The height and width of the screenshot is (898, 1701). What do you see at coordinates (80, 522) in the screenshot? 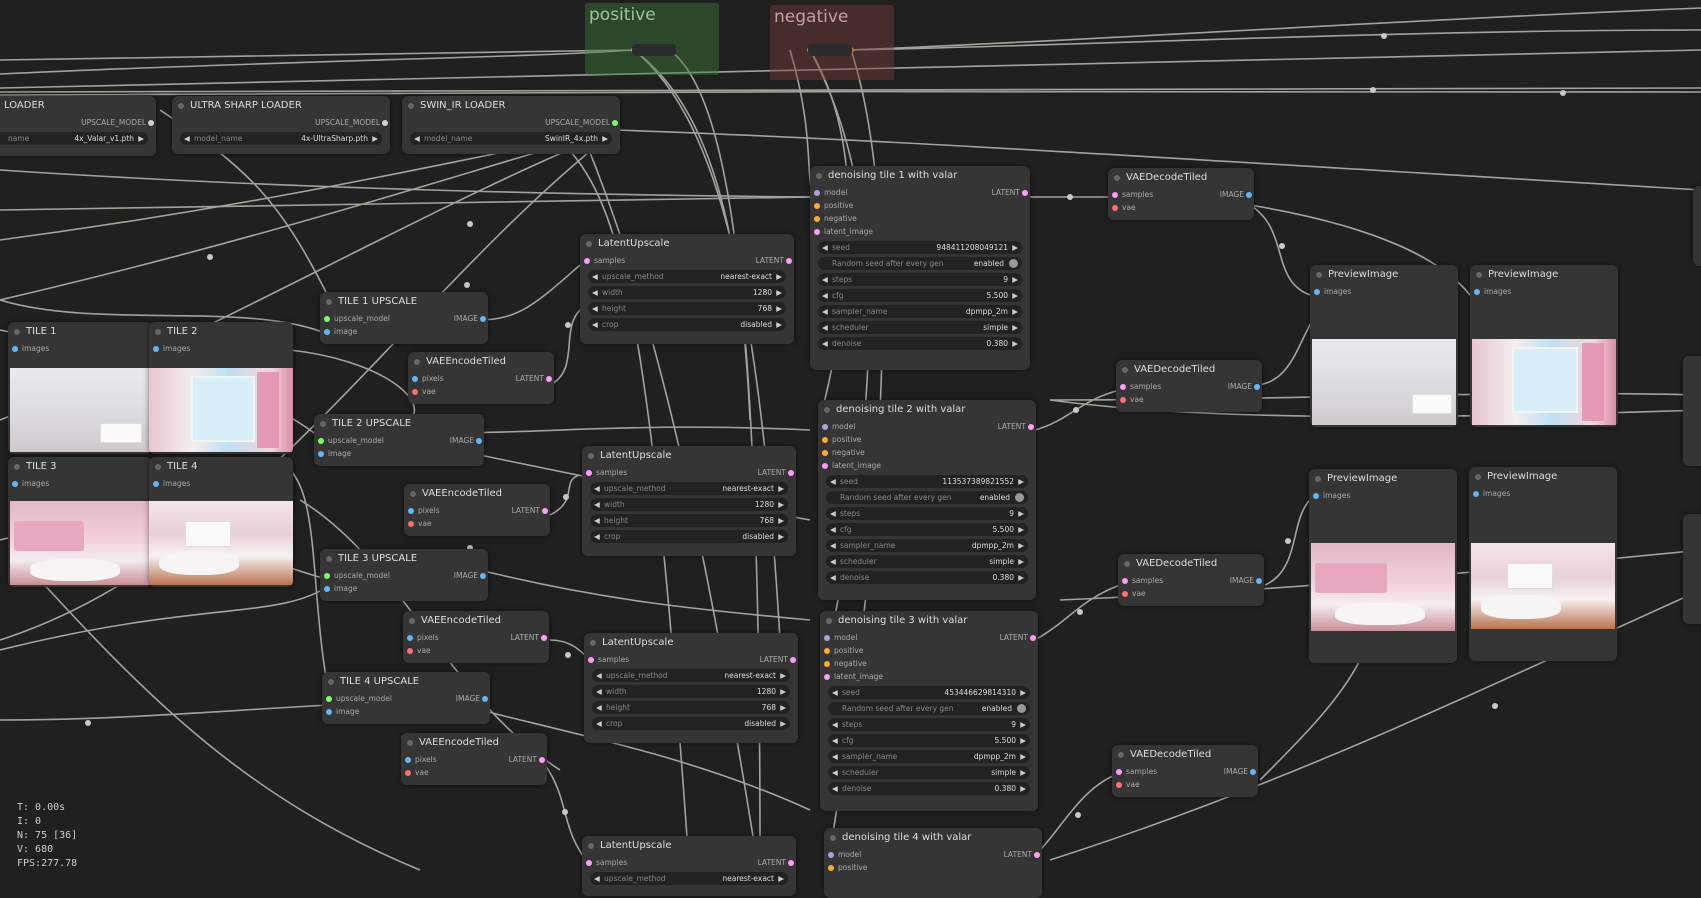
I see `tile-3-node: TILE 3 images` at bounding box center [80, 522].